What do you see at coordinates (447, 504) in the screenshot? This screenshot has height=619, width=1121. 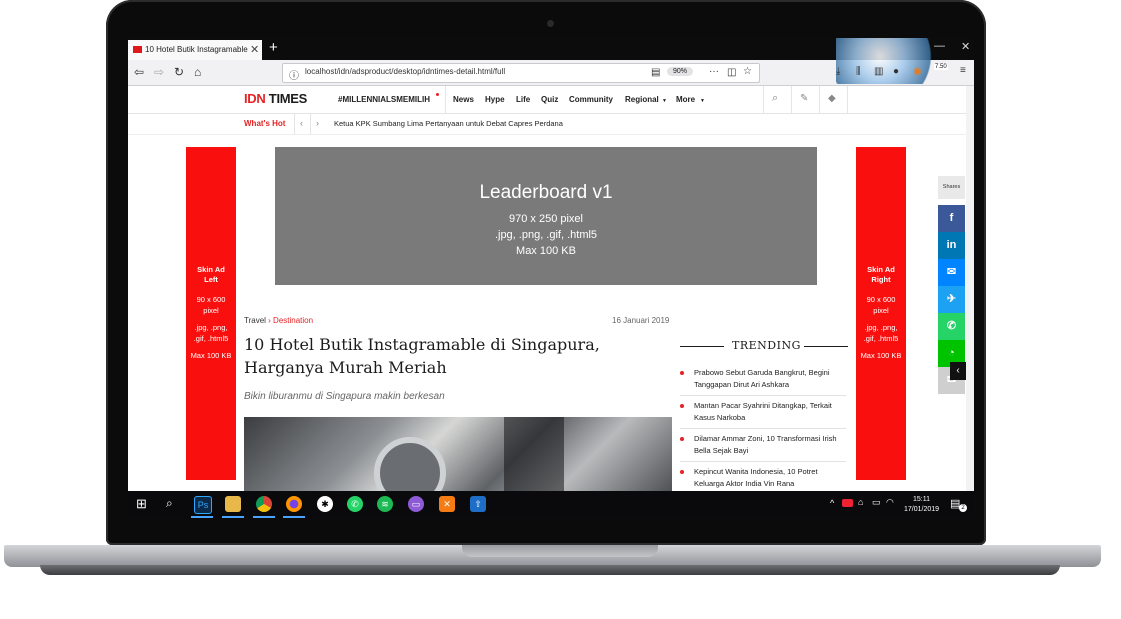 I see `xampp-icon: ✕` at bounding box center [447, 504].